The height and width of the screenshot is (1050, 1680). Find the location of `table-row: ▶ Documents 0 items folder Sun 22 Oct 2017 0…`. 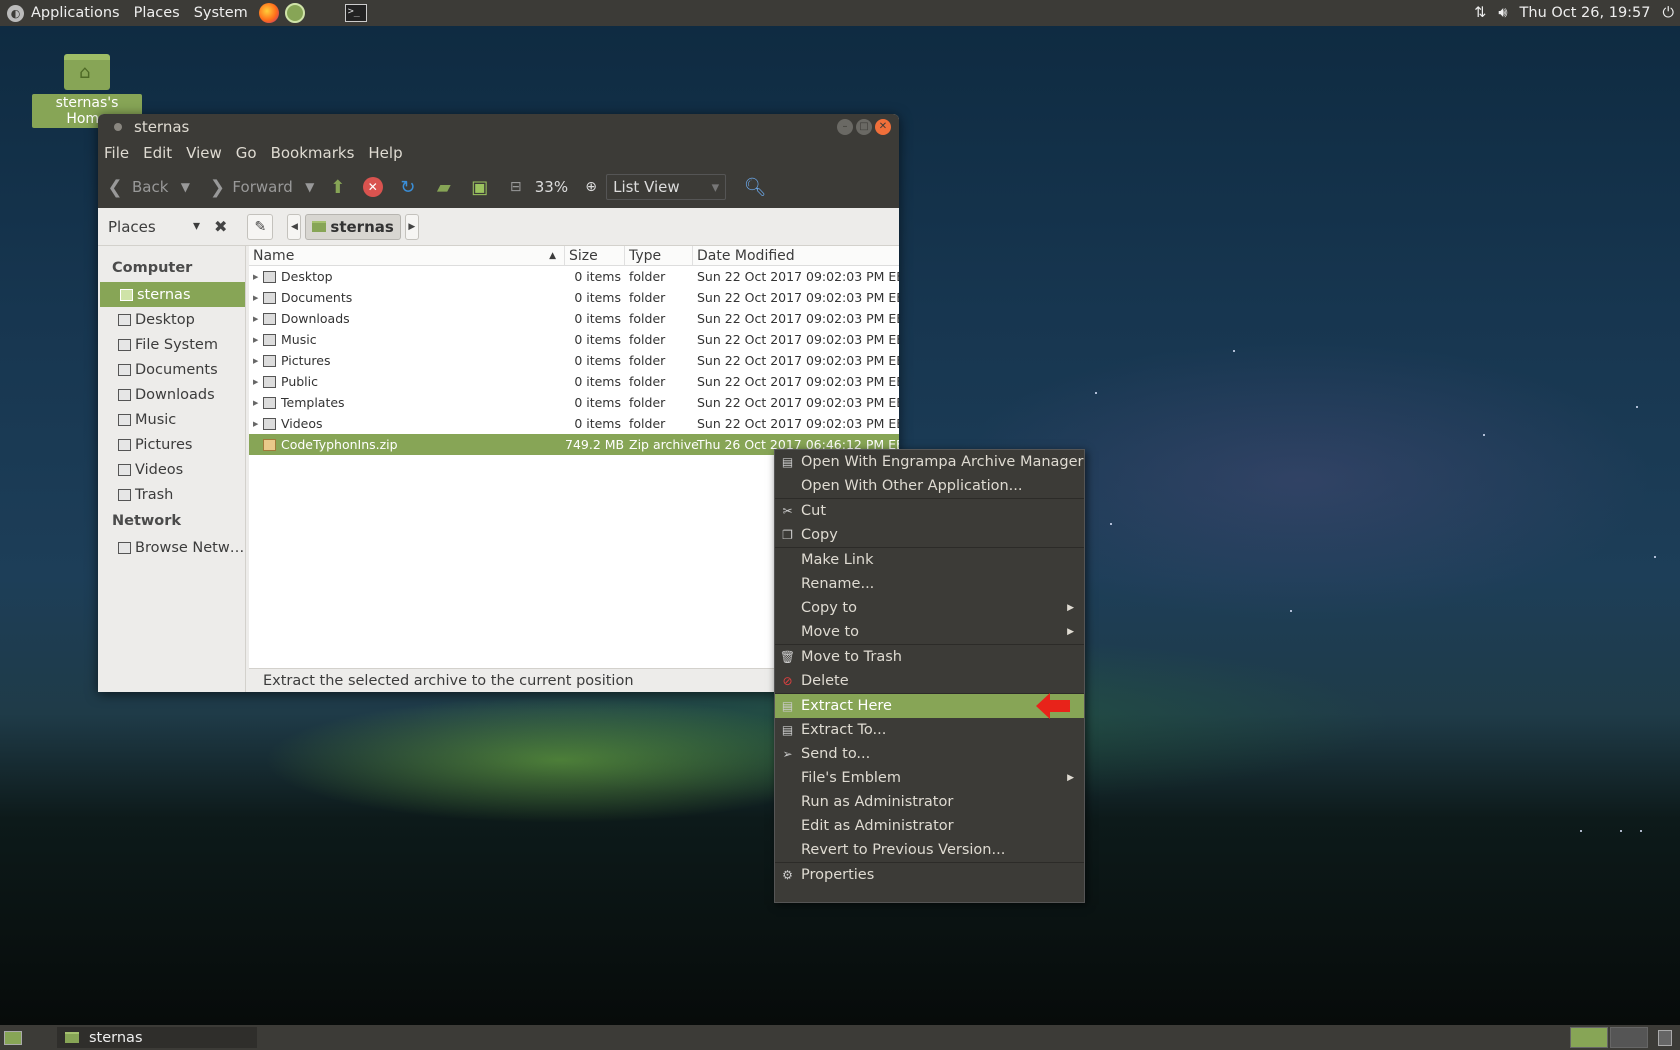

table-row: ▶ Documents 0 items folder Sun 22 Oct 2017 0… is located at coordinates (574, 297).